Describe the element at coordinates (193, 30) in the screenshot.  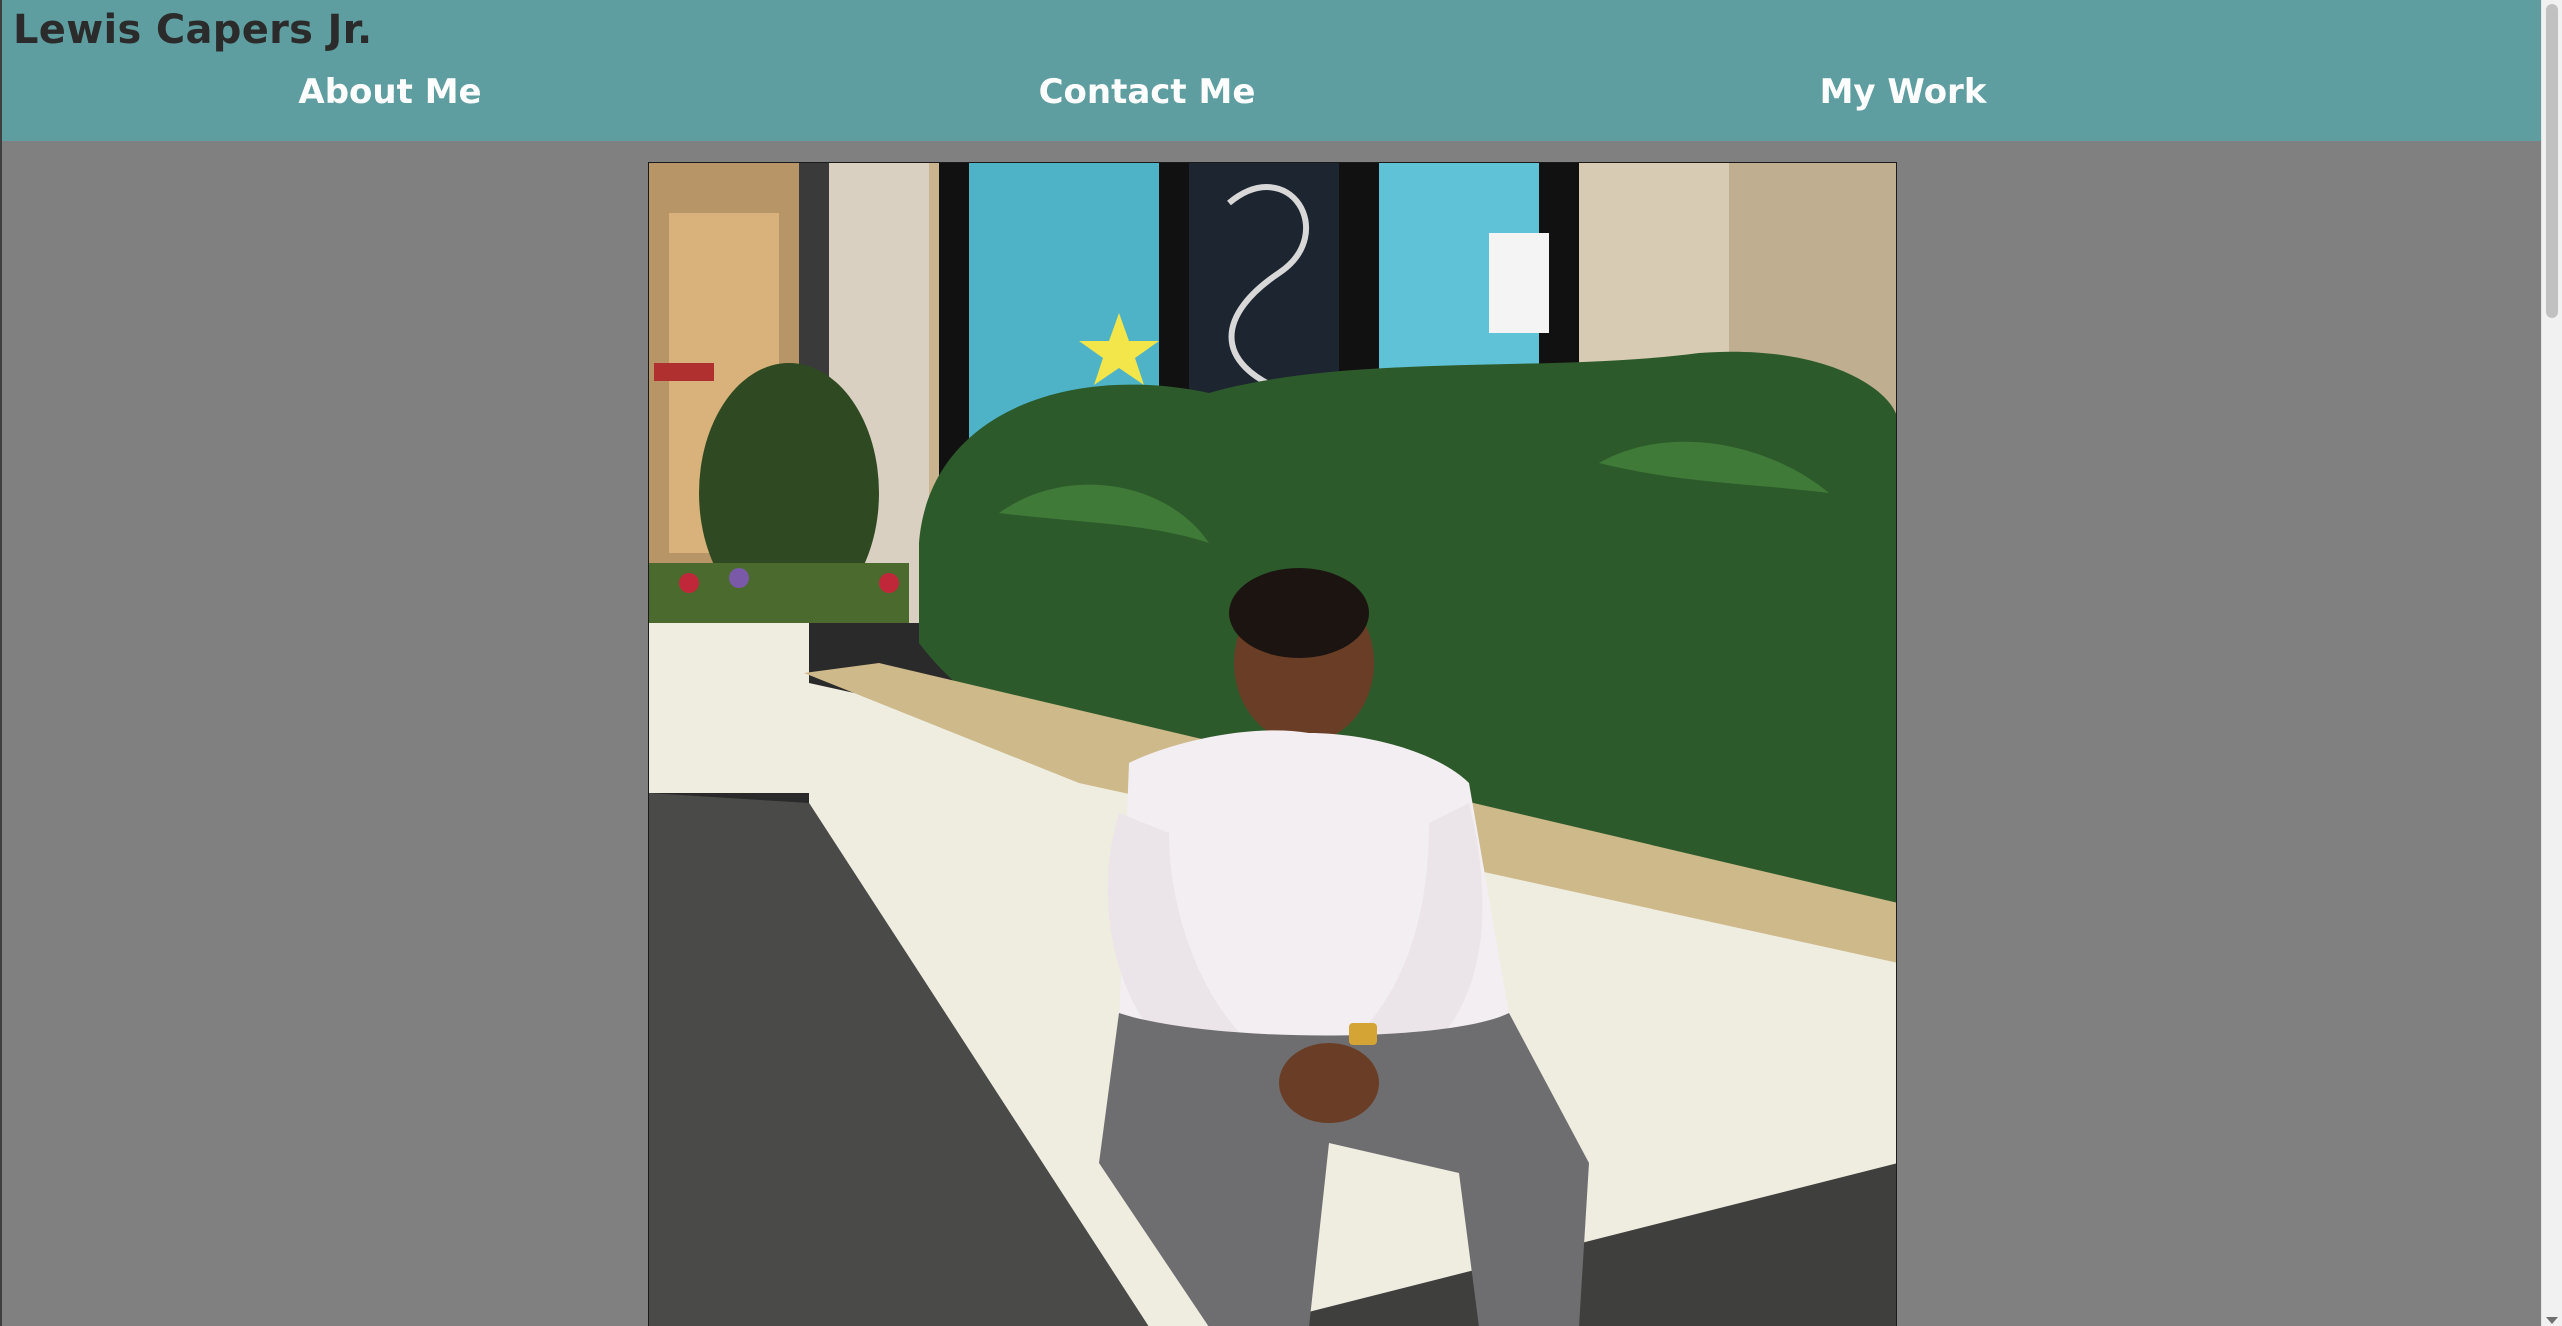
I see `site-title: Lewis Capers Jr.` at that location.